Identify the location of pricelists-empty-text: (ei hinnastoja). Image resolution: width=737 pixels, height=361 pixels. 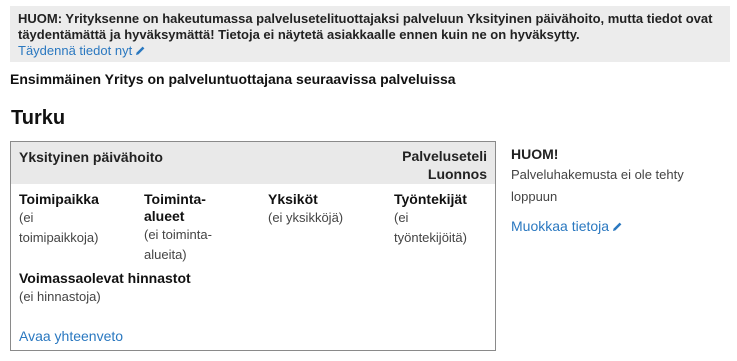
(60, 296).